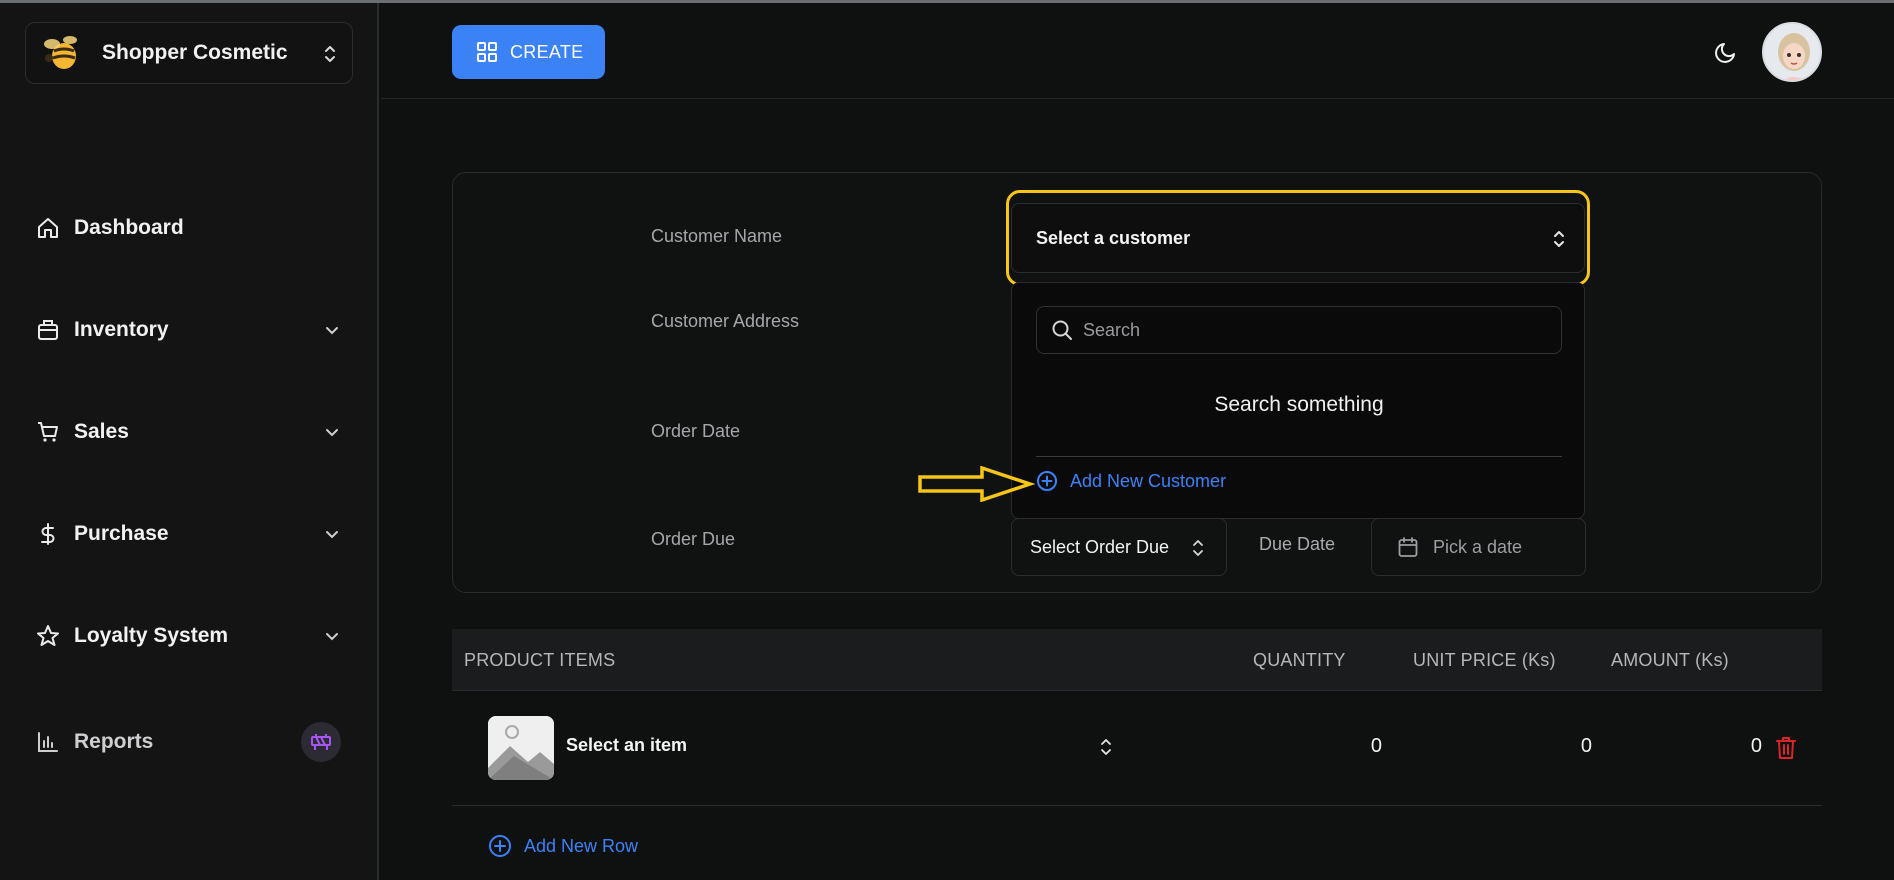  Describe the element at coordinates (977, 484) in the screenshot. I see `annotation-arrow-icon` at that location.